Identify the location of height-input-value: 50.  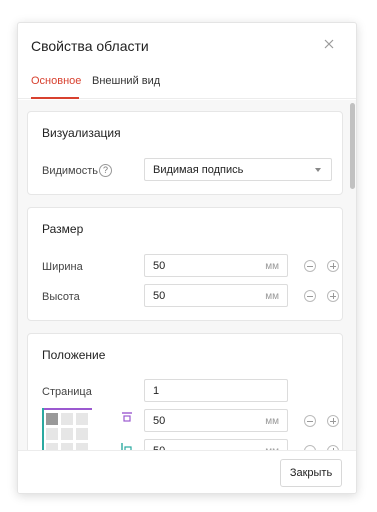
(159, 296).